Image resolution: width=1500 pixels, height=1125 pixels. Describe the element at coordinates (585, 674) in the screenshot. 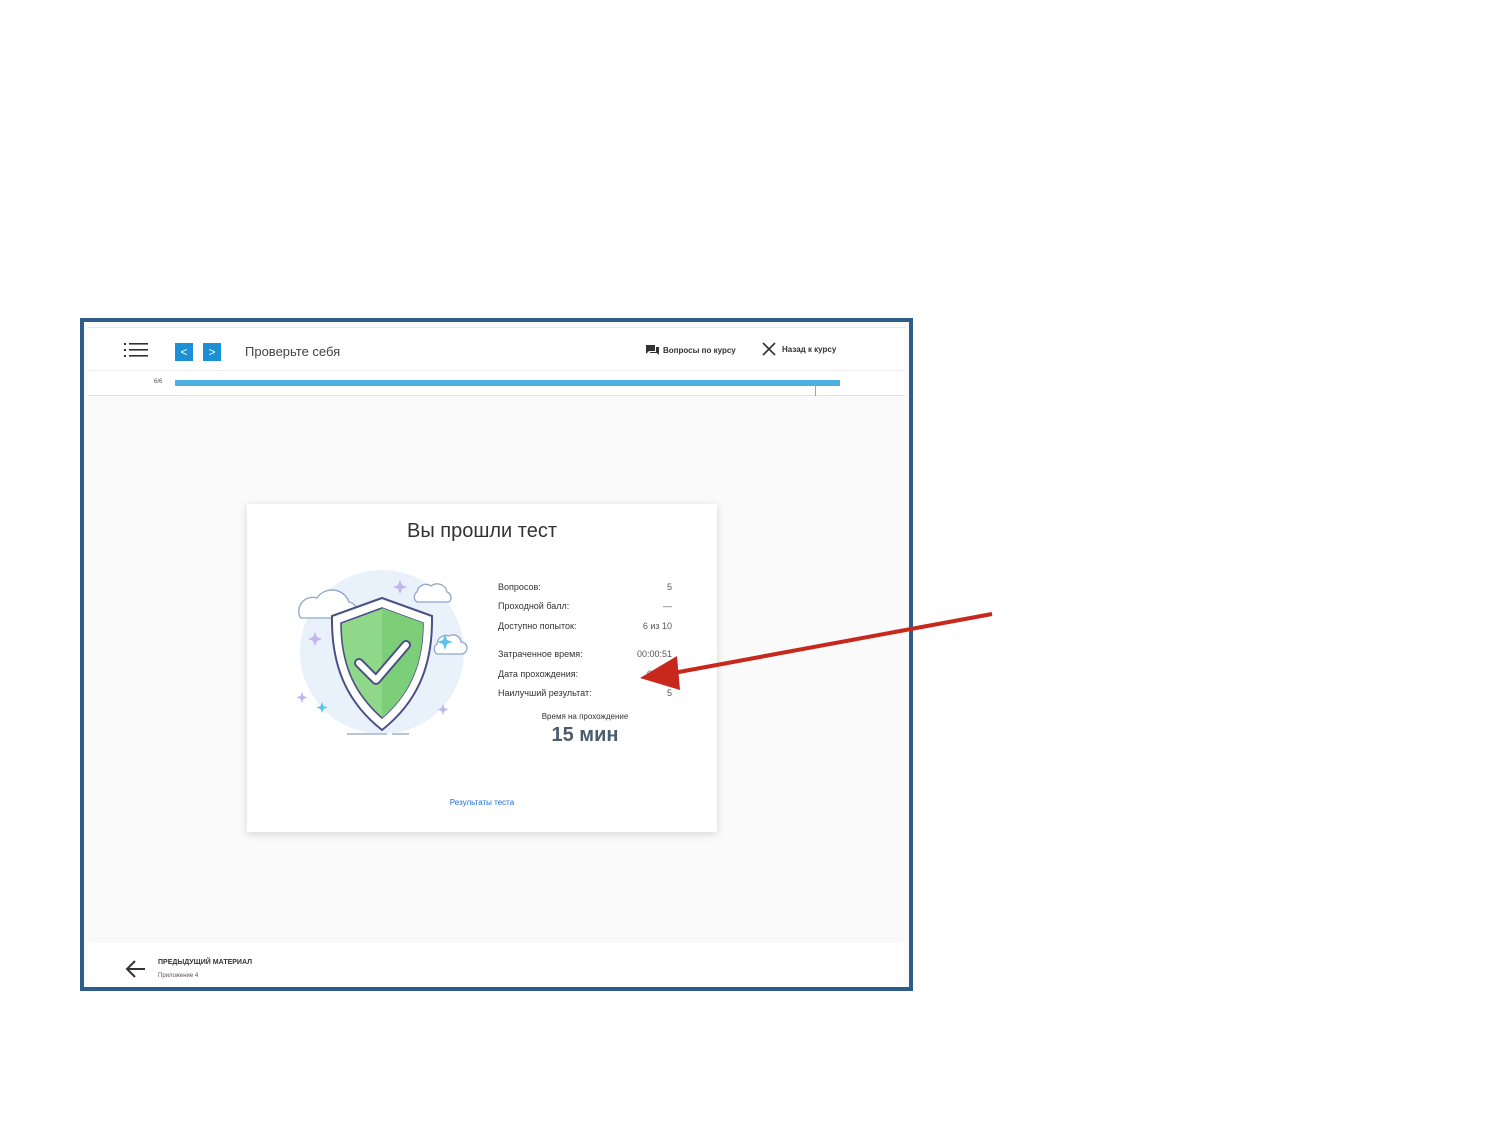

I see `stat-row: Дата прохождения: 08.05.` at that location.